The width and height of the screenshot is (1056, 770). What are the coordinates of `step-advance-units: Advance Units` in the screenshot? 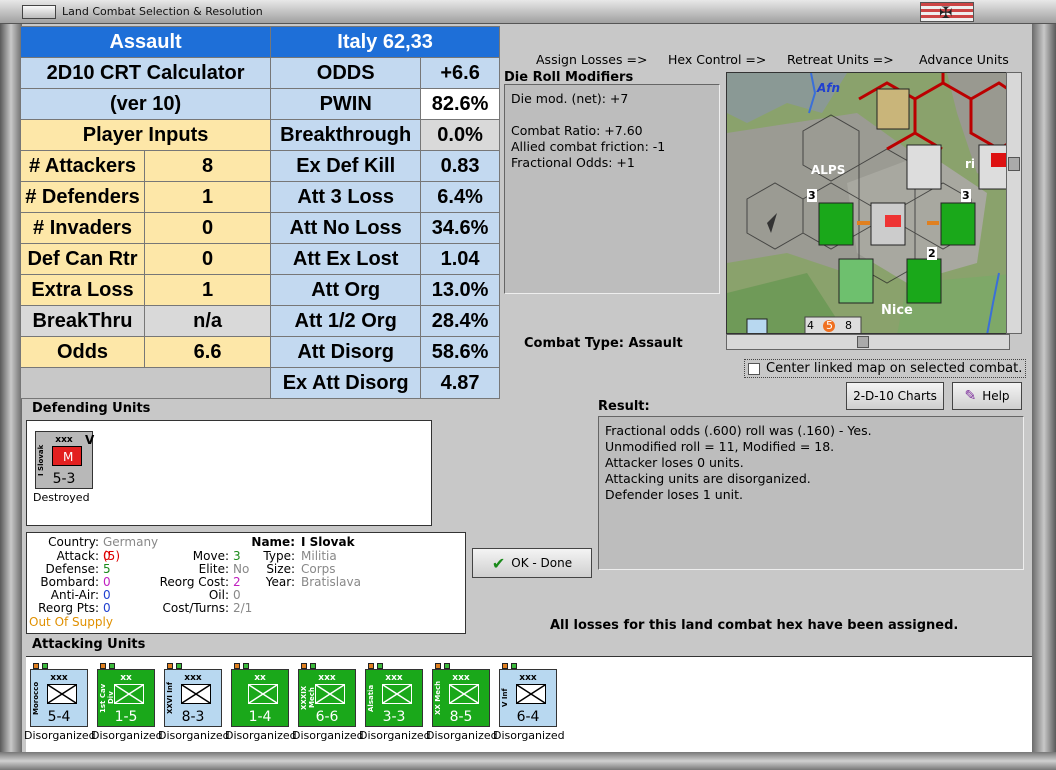 It's located at (964, 59).